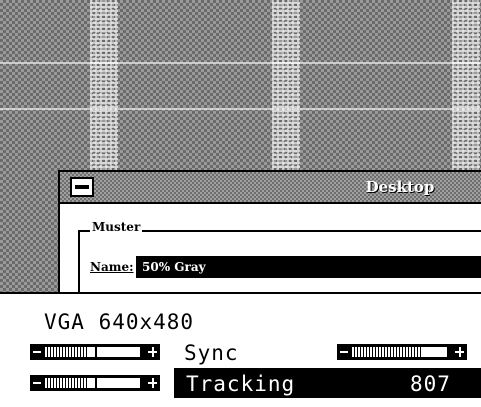  I want to click on display-mode: VGA 640x480, so click(119, 322).